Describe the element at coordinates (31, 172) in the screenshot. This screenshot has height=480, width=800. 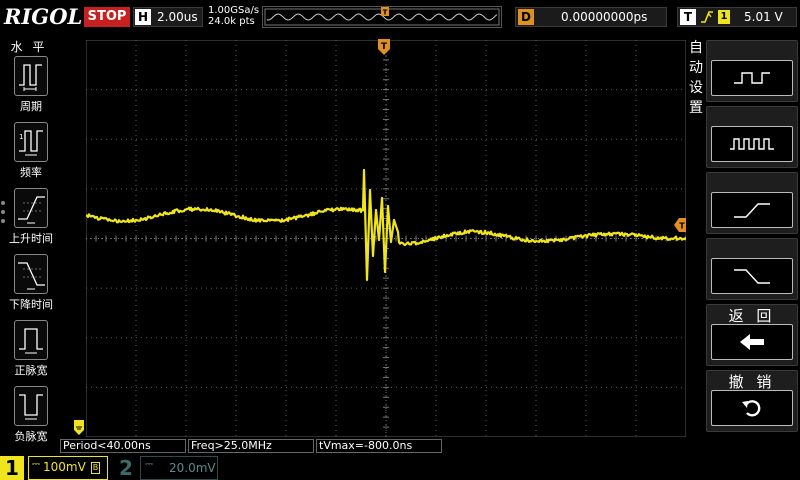
I see `frequency-label: 频率` at that location.